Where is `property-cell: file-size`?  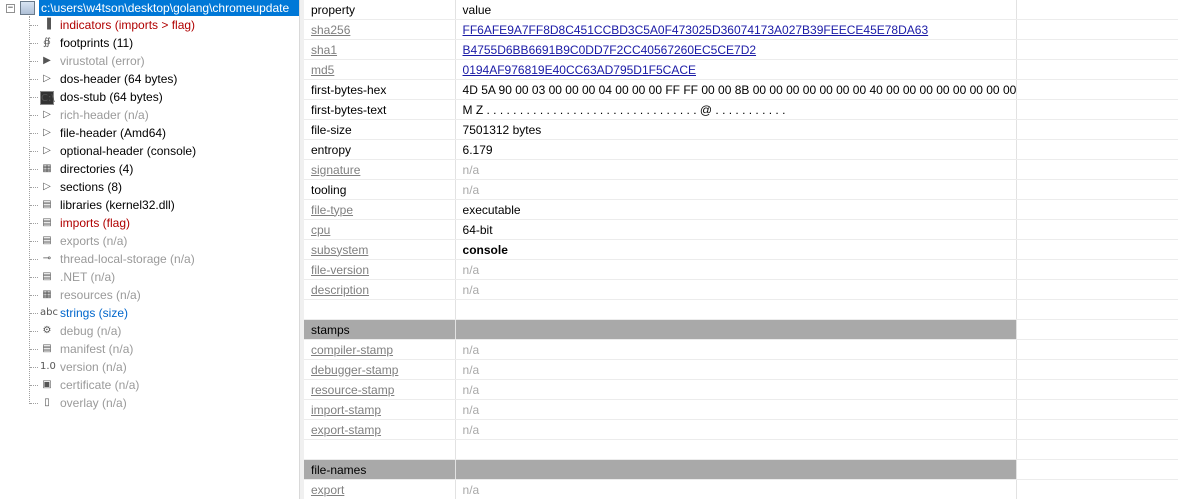
property-cell: file-size is located at coordinates (380, 129).